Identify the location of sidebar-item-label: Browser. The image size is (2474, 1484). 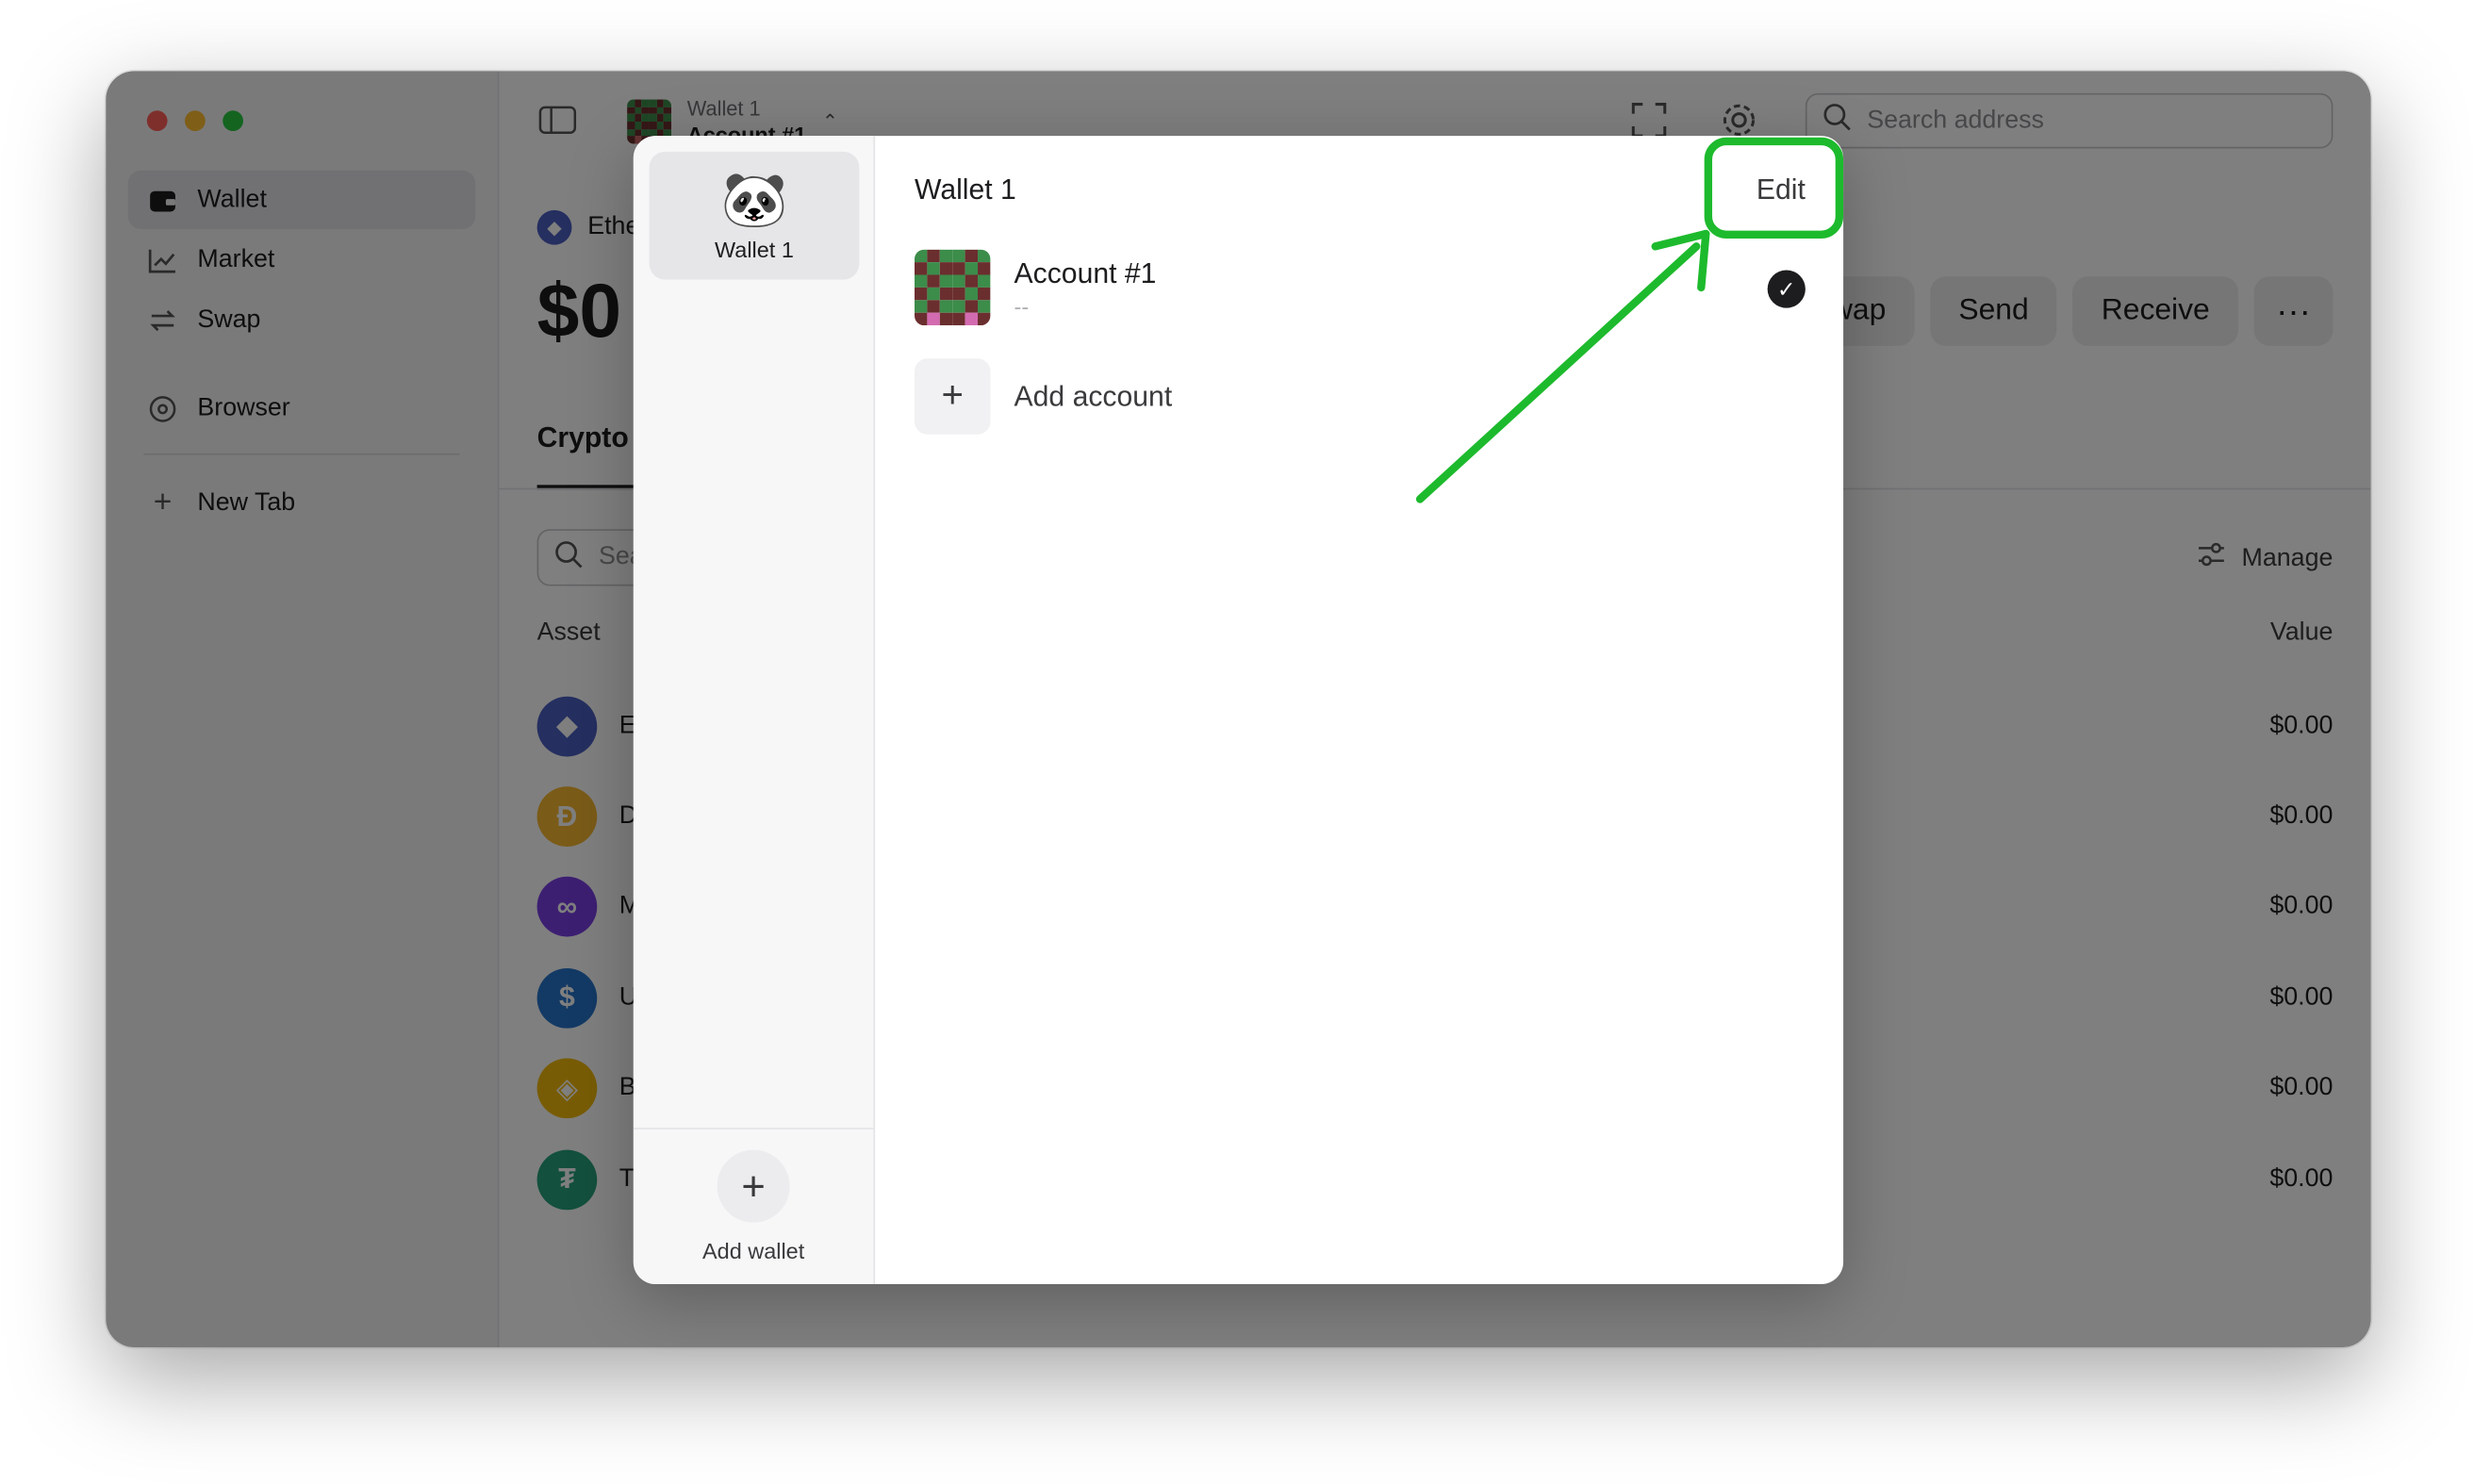
(243, 407).